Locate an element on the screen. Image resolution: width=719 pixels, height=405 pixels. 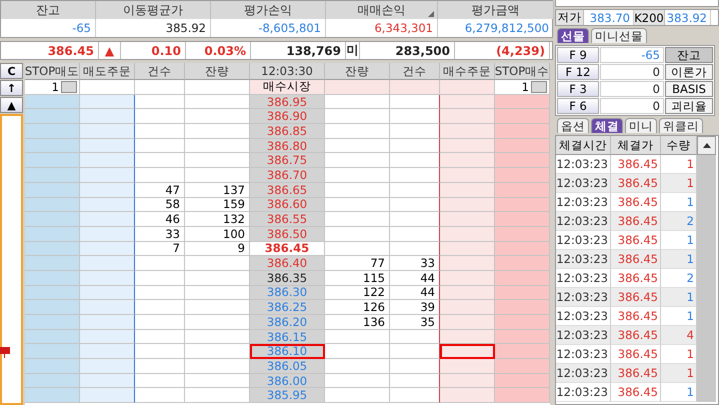
clear-button: C is located at coordinates (11, 71).